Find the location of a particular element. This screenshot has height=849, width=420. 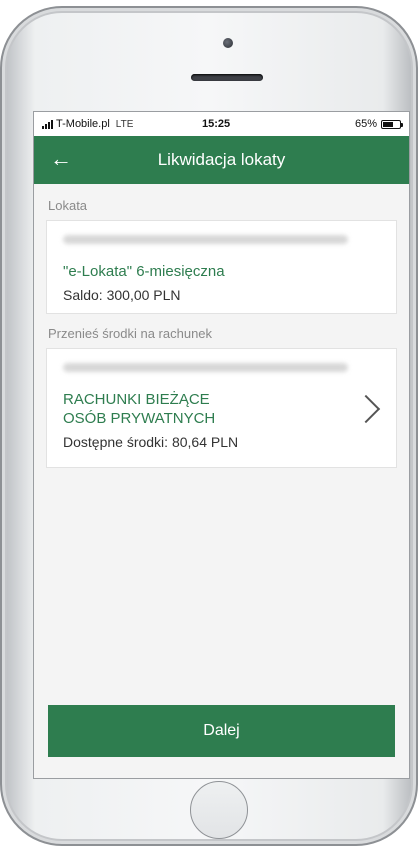

battery-fill is located at coordinates (388, 124).